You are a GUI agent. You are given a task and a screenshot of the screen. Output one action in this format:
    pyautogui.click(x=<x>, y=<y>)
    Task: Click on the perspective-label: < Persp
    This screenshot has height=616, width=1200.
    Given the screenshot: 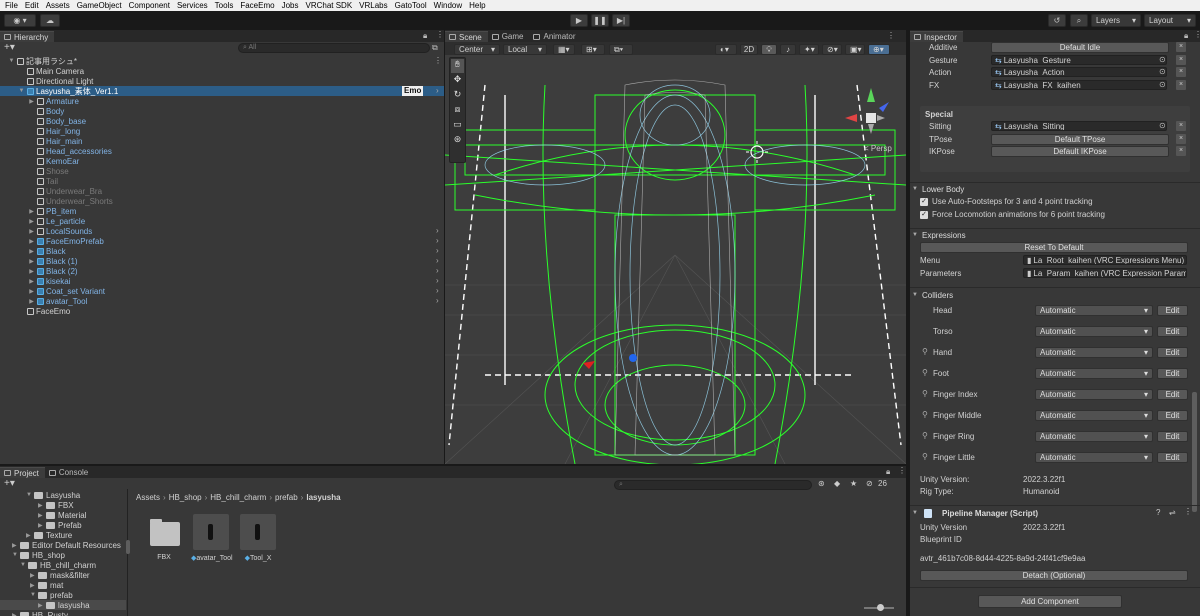 What is the action you would take?
    pyautogui.click(x=878, y=148)
    